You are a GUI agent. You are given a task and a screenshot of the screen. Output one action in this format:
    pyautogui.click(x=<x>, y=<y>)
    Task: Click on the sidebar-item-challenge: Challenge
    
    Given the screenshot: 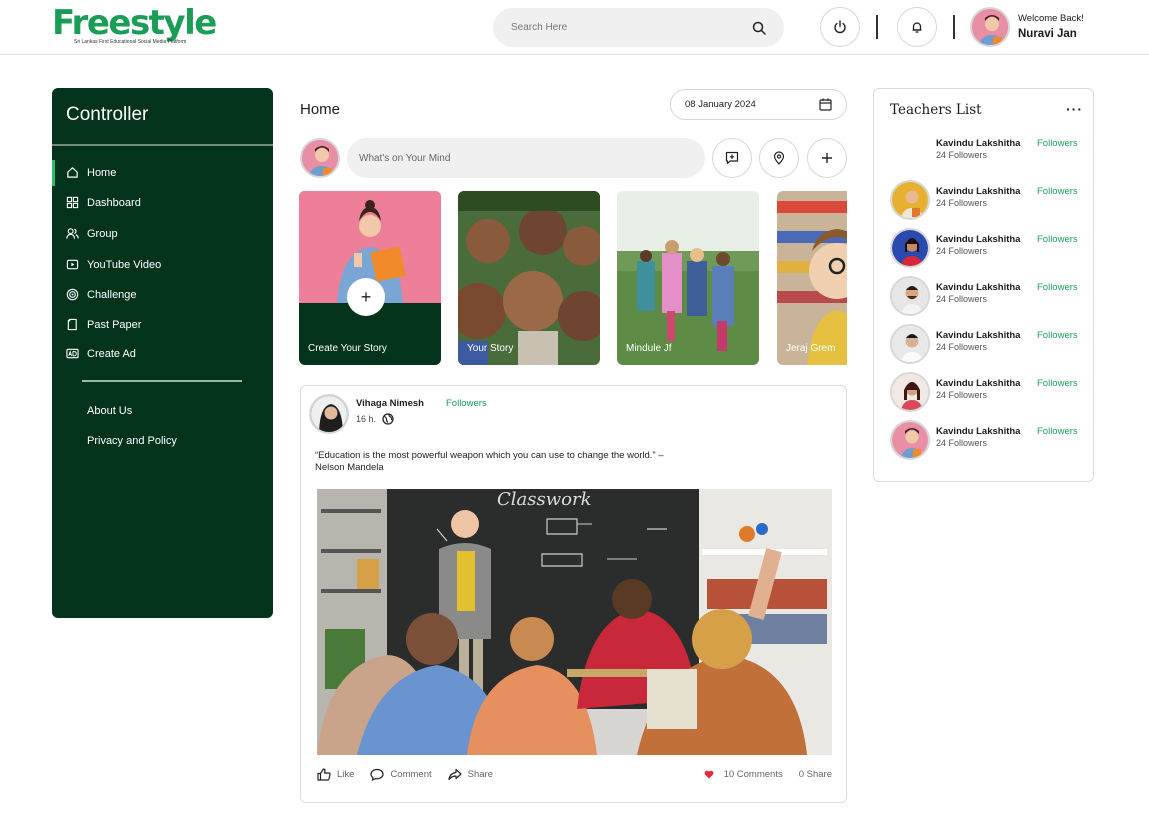 What is the action you would take?
    pyautogui.click(x=101, y=294)
    